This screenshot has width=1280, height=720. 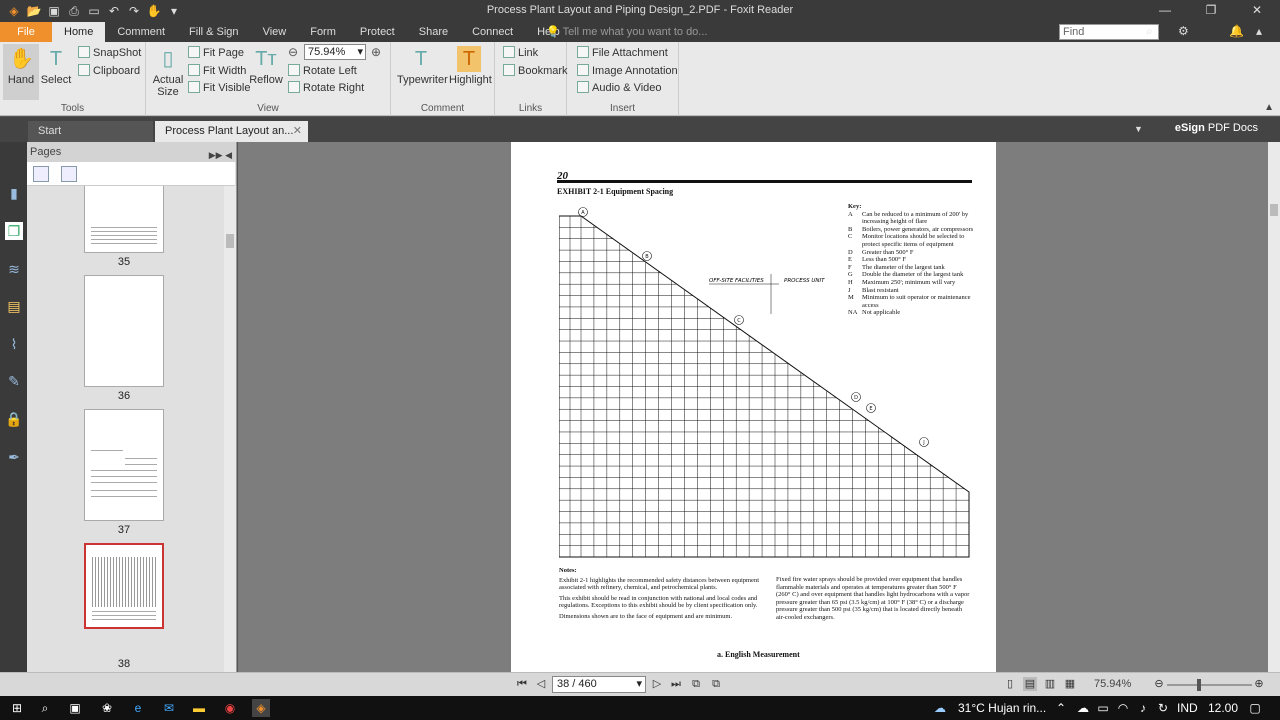 I want to click on collapse-ribbon-icon: ▲, so click(x=1269, y=107).